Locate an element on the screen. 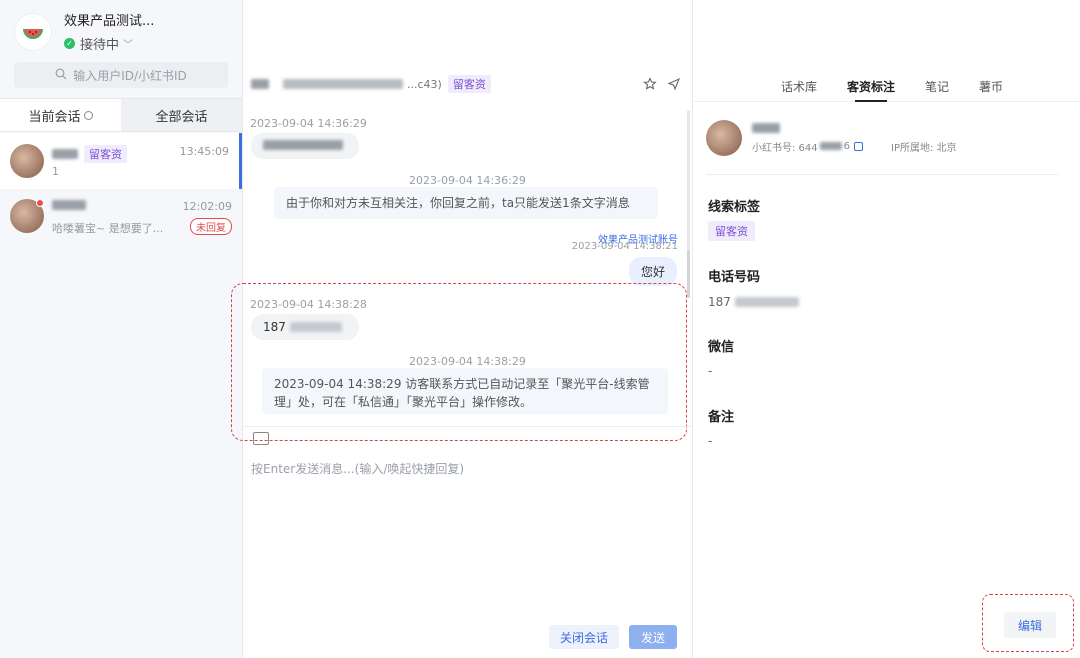 This screenshot has width=1080, height=658. refresh-ring-icon is located at coordinates (88, 115).